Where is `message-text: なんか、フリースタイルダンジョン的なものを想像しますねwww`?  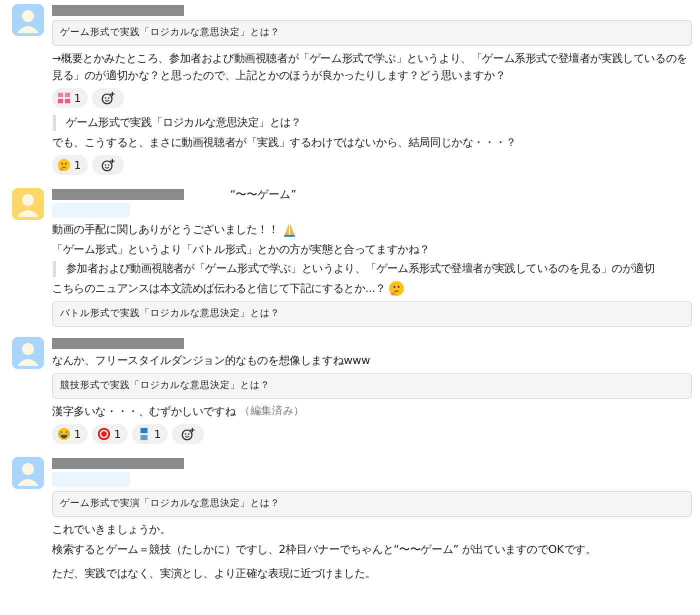 message-text: なんか、フリースタイルダンジョン的なものを想像しますねwww is located at coordinates (211, 361).